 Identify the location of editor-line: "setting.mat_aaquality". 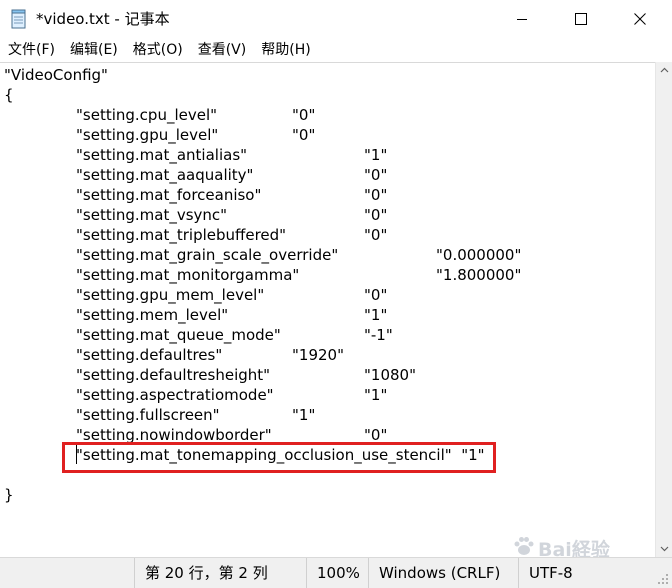
(165, 175).